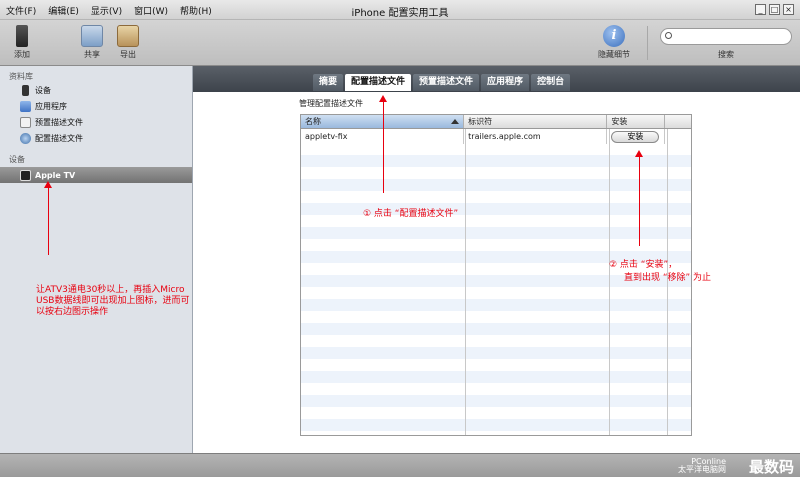 The width and height of the screenshot is (800, 477). I want to click on annotation-step2-line2: 直到出现 “移除” 为止, so click(668, 278).